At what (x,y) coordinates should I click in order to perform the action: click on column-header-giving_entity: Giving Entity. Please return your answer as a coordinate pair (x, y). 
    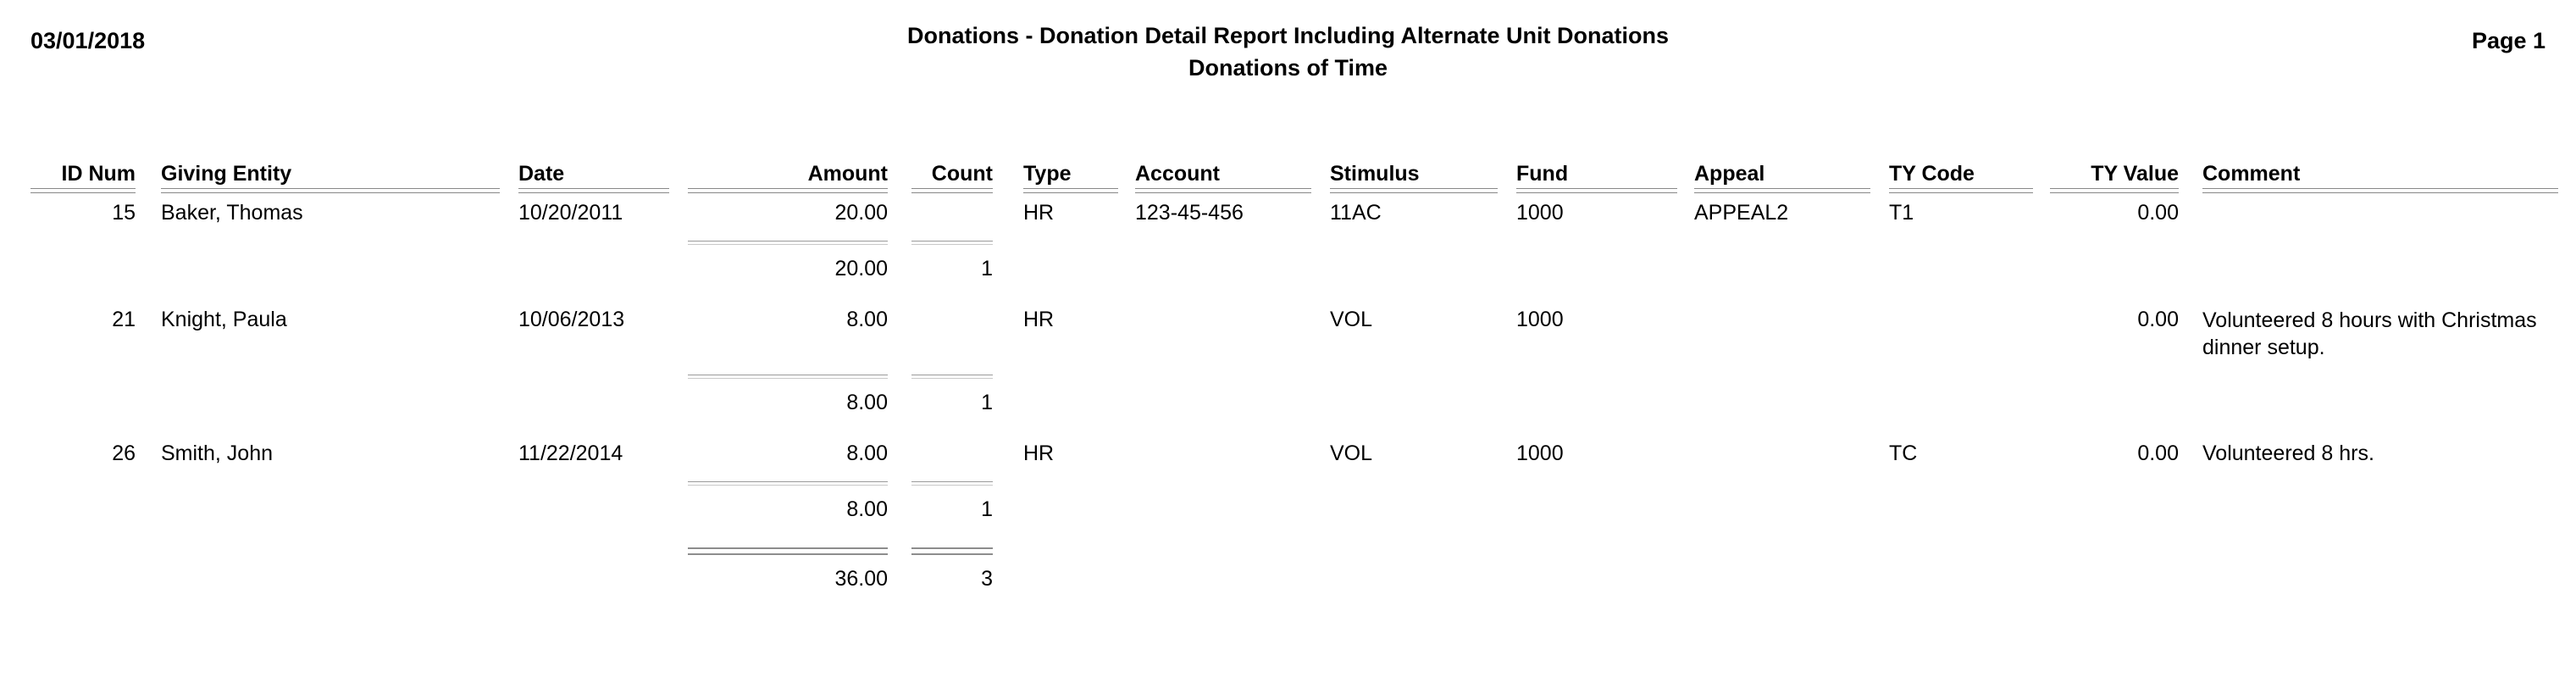
    Looking at the image, I should click on (330, 173).